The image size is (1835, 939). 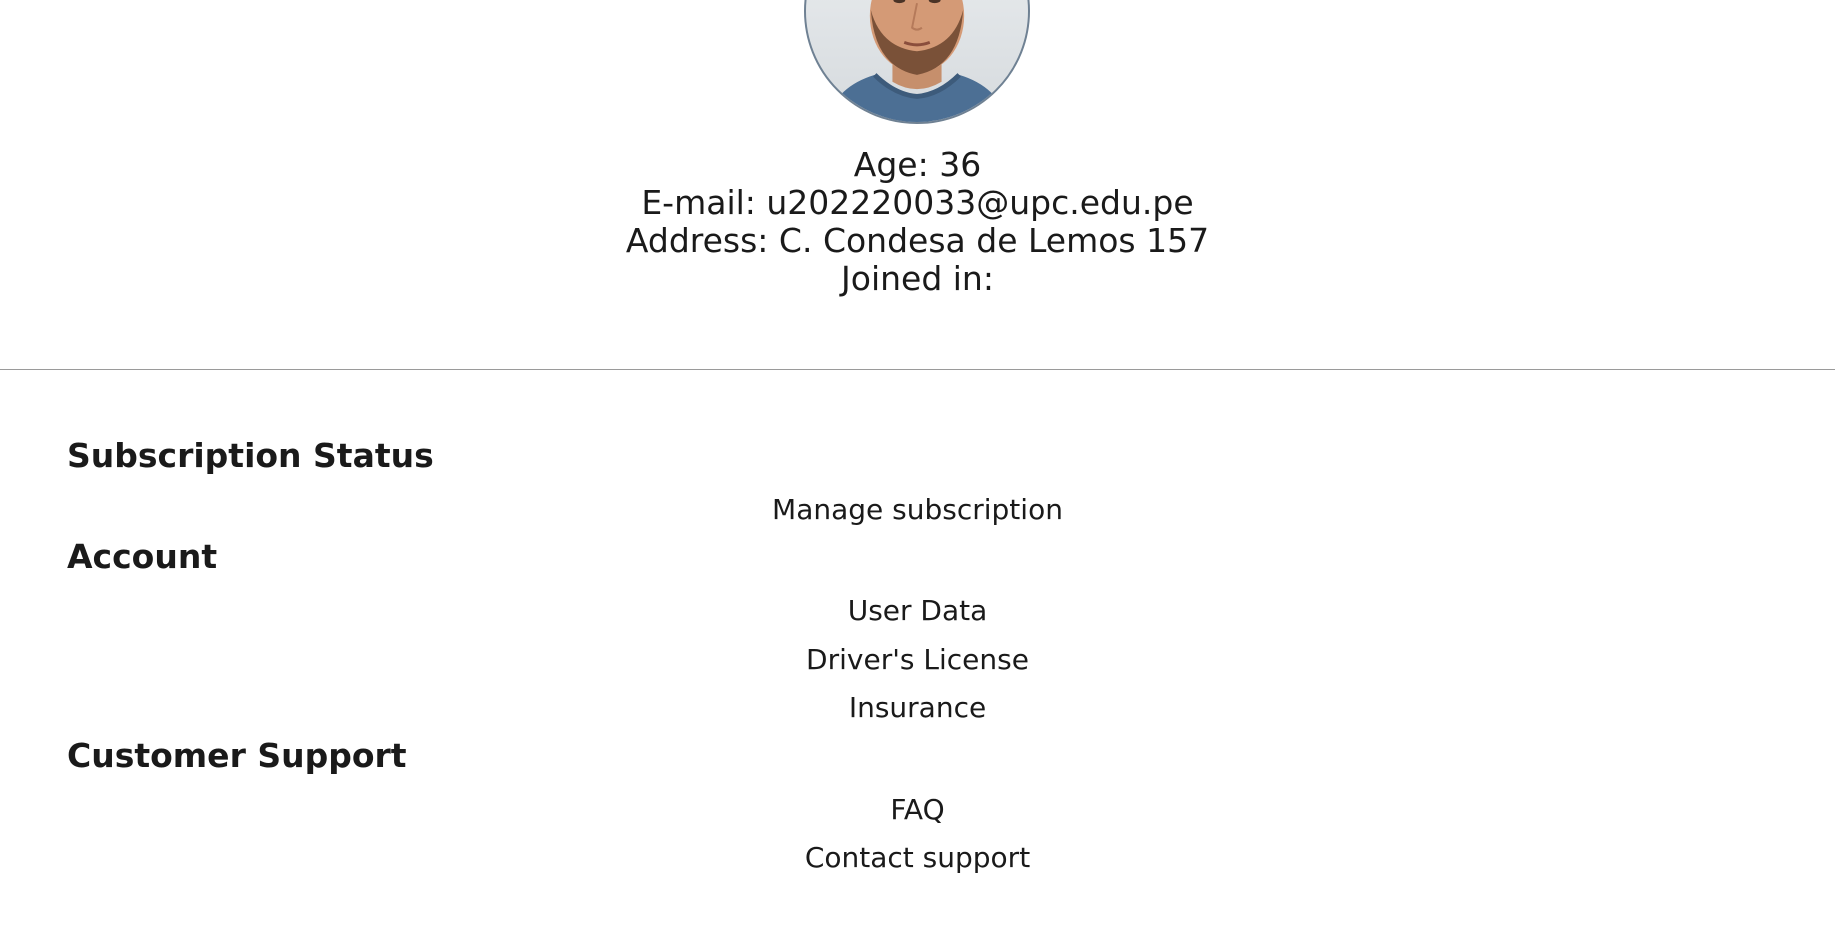 What do you see at coordinates (917, 278) in the screenshot?
I see `joined-text: Joined in:` at bounding box center [917, 278].